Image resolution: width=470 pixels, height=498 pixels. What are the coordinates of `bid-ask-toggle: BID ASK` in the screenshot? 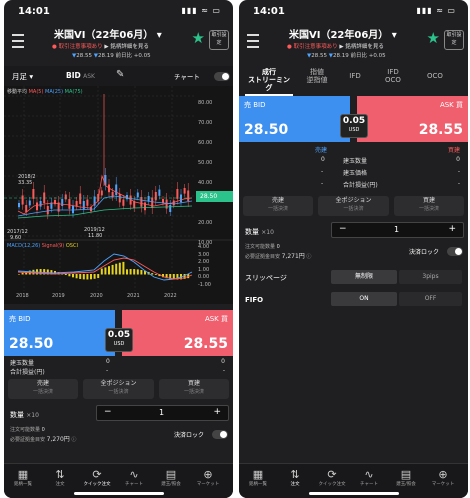 It's located at (80, 75).